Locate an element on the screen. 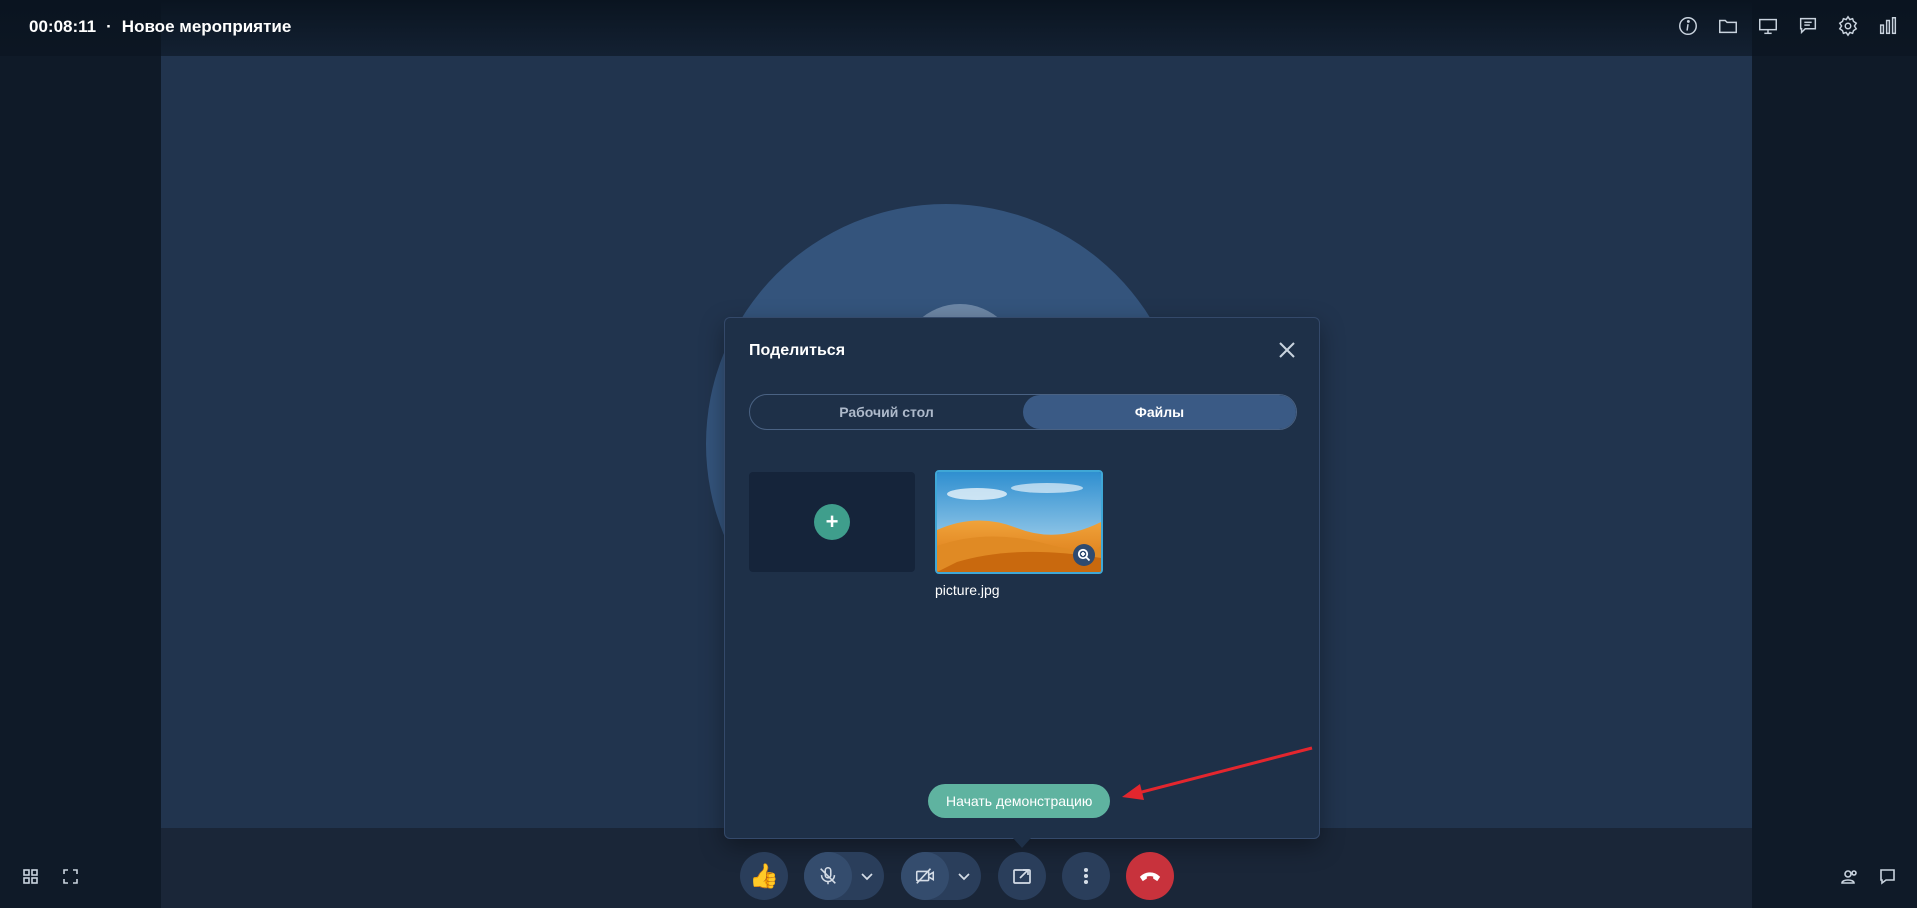 This screenshot has width=1917, height=908. tab-desktop: Рабочий стол is located at coordinates (886, 412).